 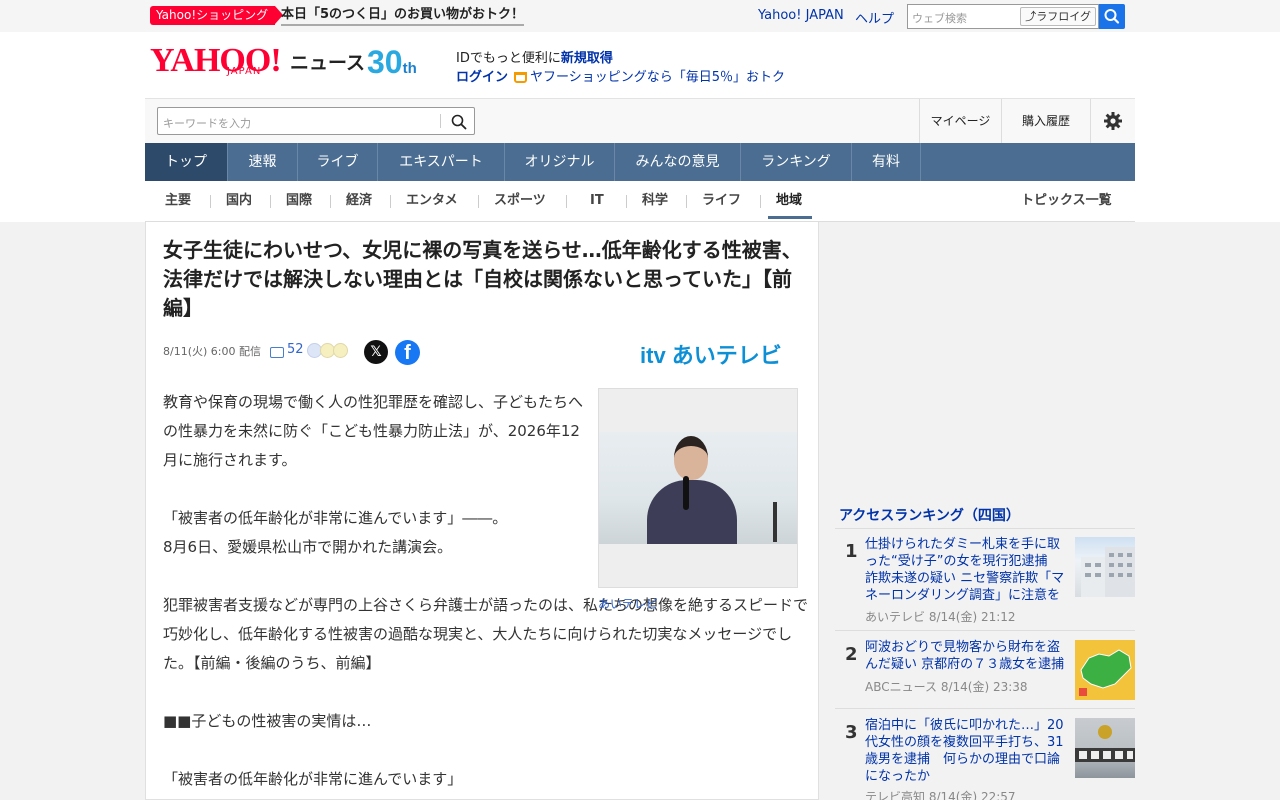 What do you see at coordinates (376, 352) in the screenshot?
I see `x-share-icon: 𝕏` at bounding box center [376, 352].